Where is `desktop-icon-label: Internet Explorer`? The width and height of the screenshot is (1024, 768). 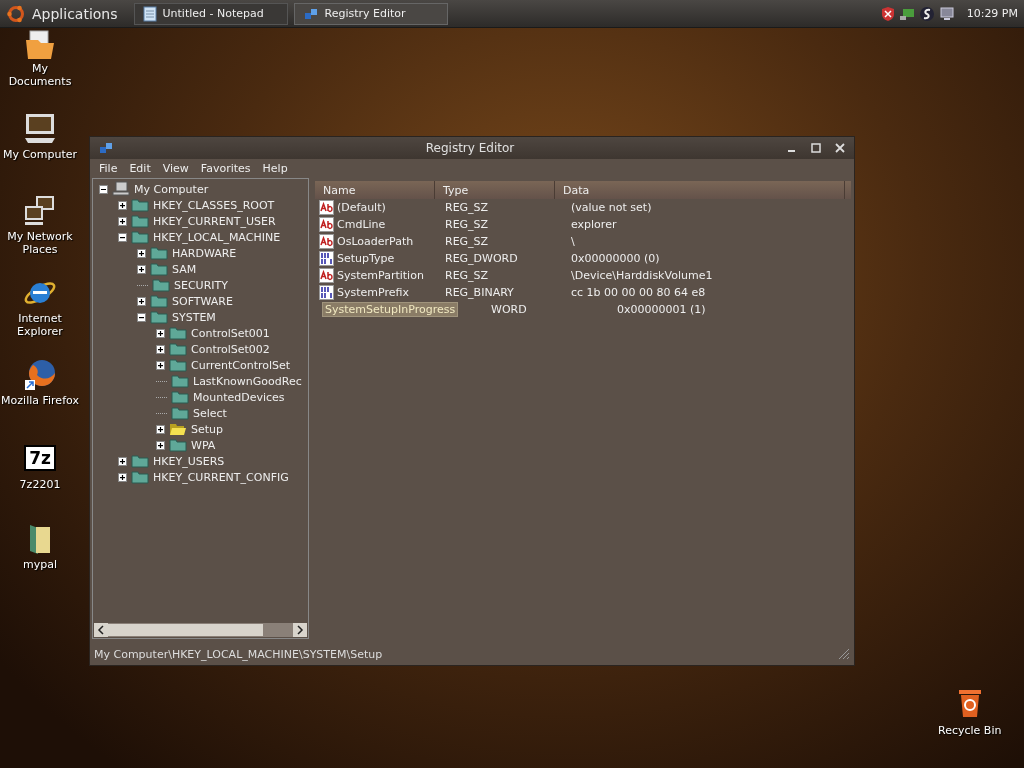 desktop-icon-label: Internet Explorer is located at coordinates (40, 325).